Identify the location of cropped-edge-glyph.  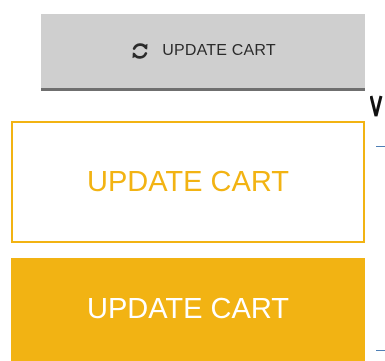
(377, 106).